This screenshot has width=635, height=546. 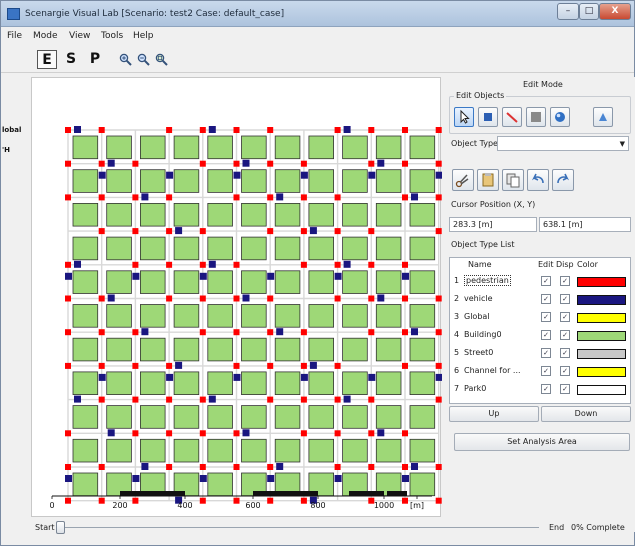 I want to click on set-analysis-area-button: Set Analysis Area, so click(x=542, y=442).